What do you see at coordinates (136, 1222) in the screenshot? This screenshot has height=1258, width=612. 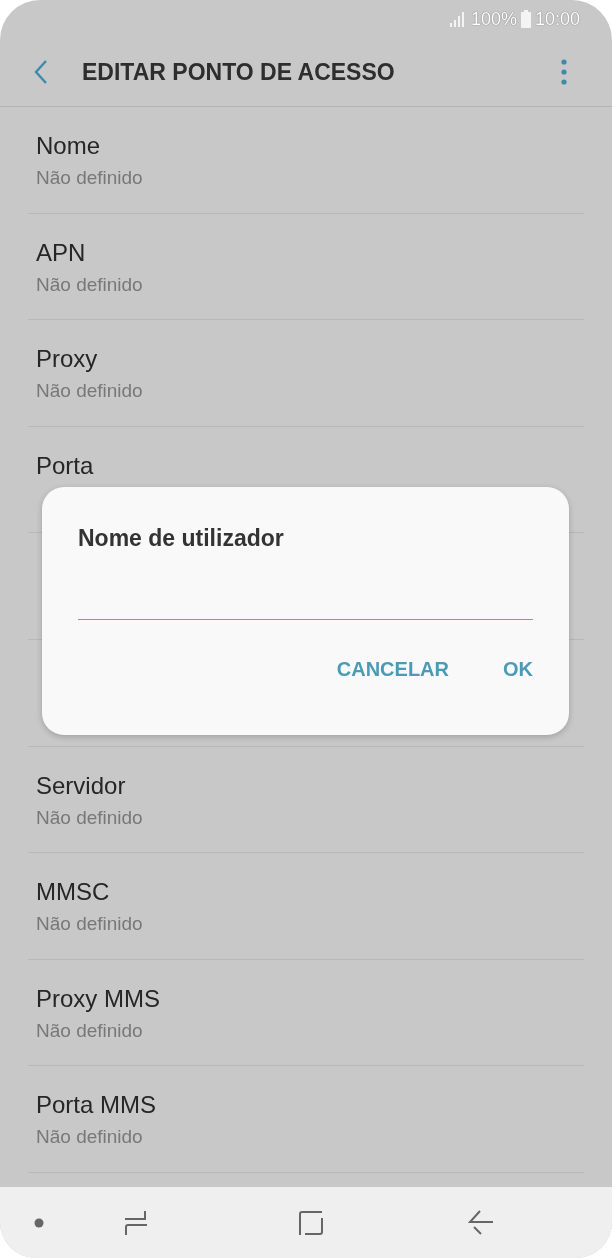 I see `recent-apps-icon` at bounding box center [136, 1222].